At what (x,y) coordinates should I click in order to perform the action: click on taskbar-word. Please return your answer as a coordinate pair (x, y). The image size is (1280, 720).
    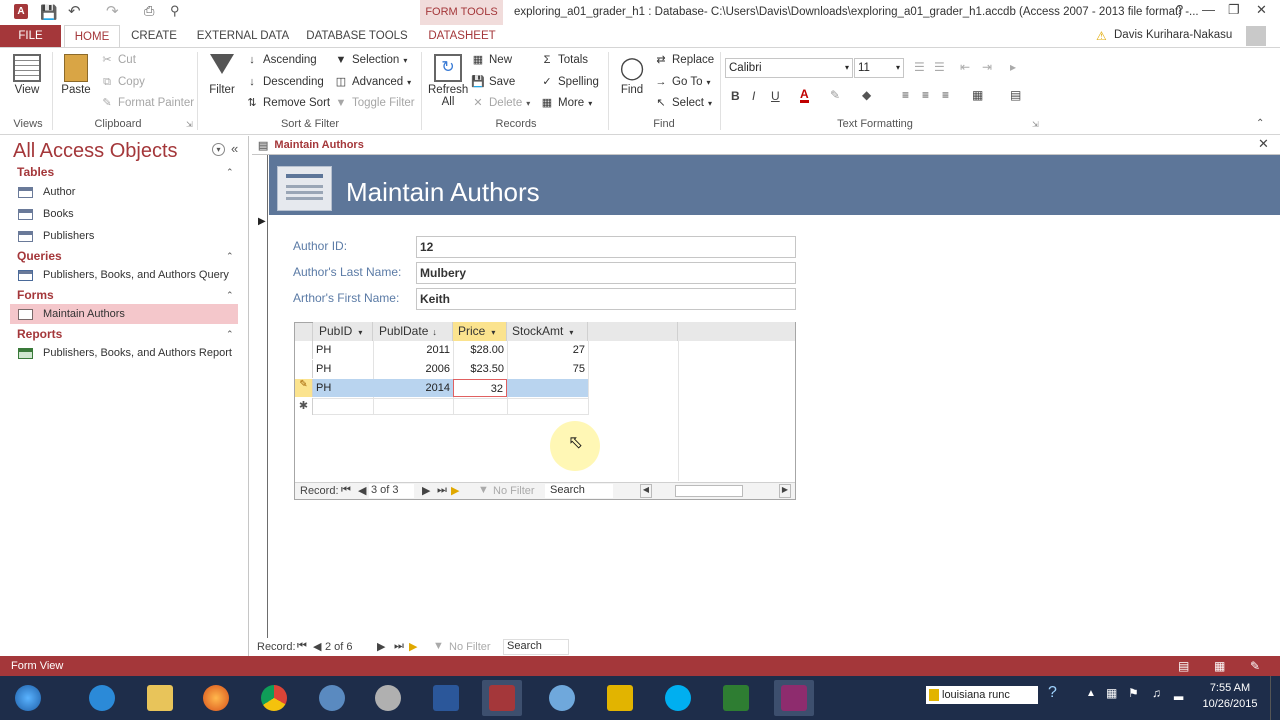
    Looking at the image, I should click on (446, 698).